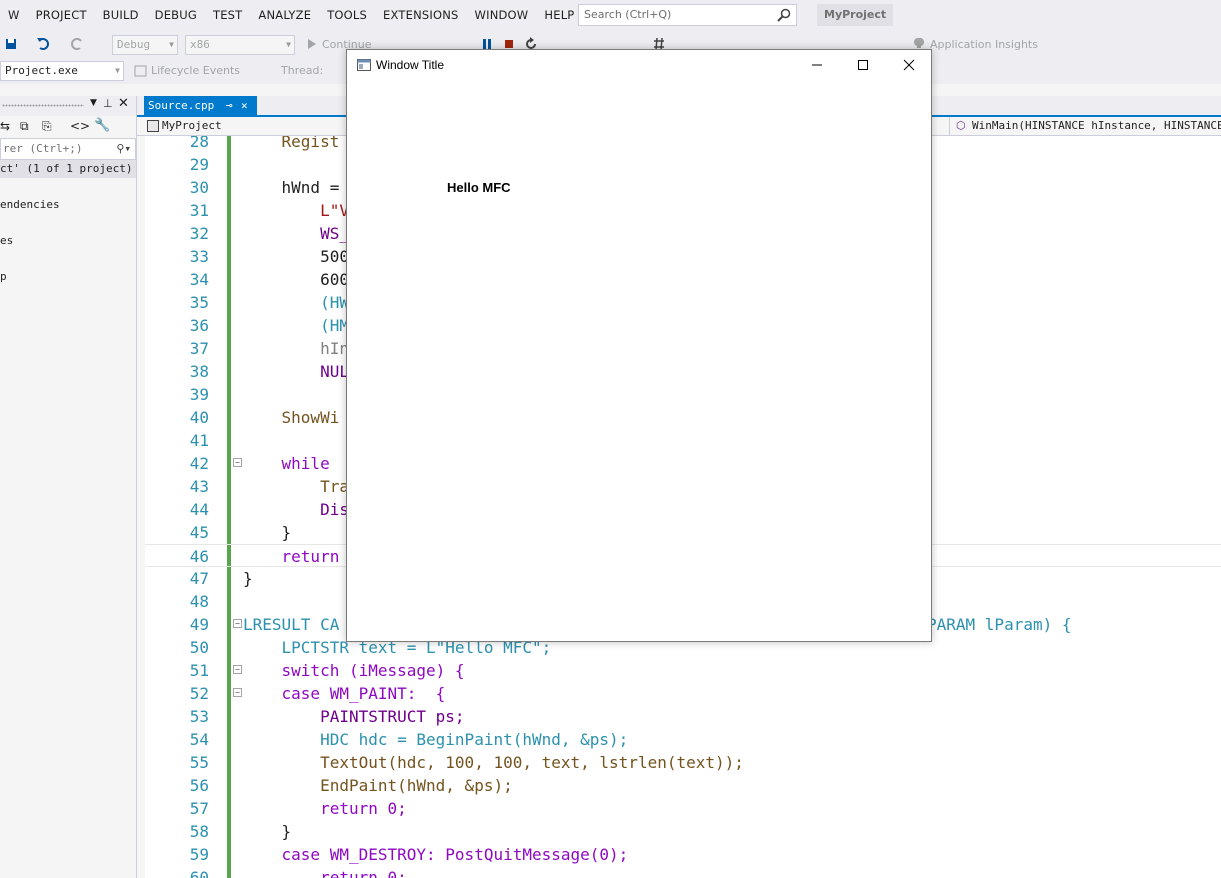 This screenshot has height=878, width=1221. Describe the element at coordinates (5, 126) in the screenshot. I see `sync-icon: ⇆` at that location.